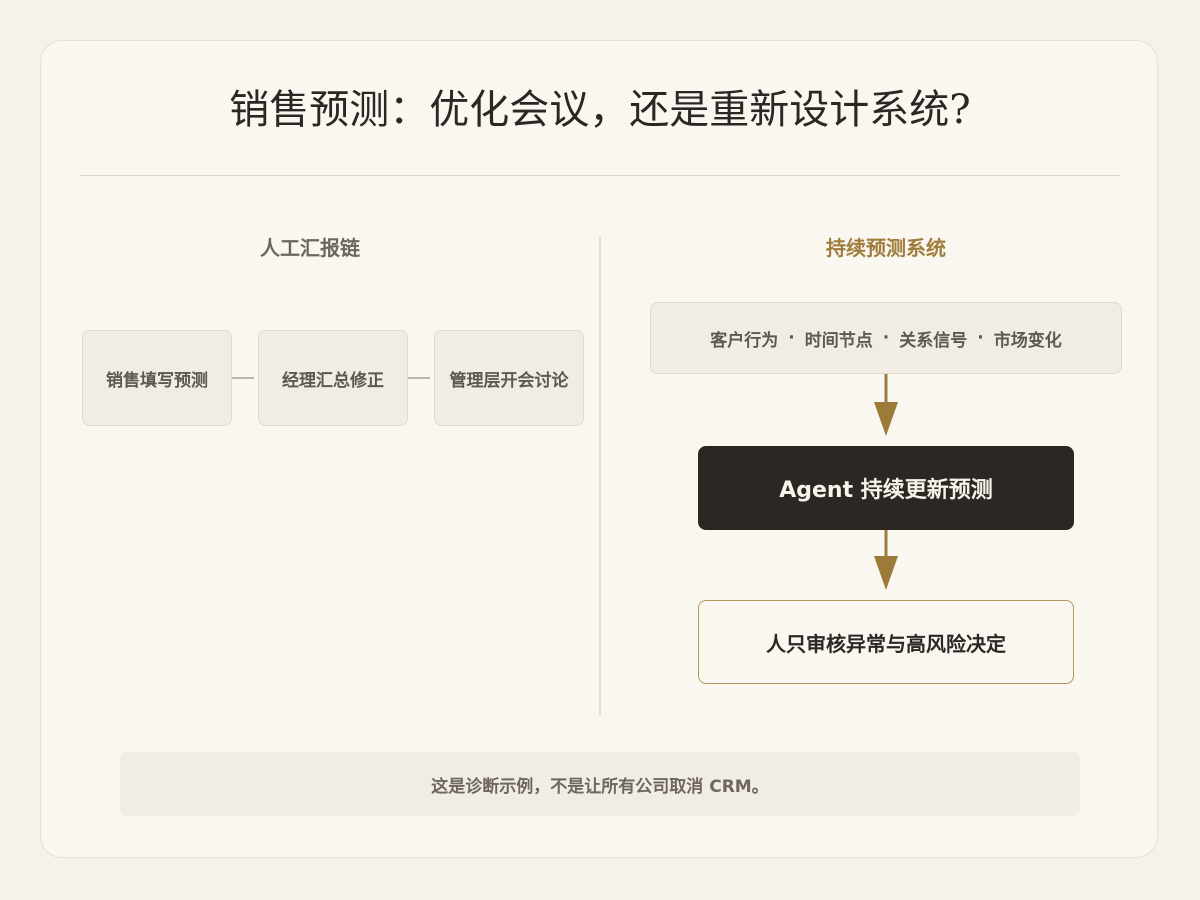 This screenshot has height=900, width=1200. What do you see at coordinates (600, 476) in the screenshot?
I see `column-divider` at bounding box center [600, 476].